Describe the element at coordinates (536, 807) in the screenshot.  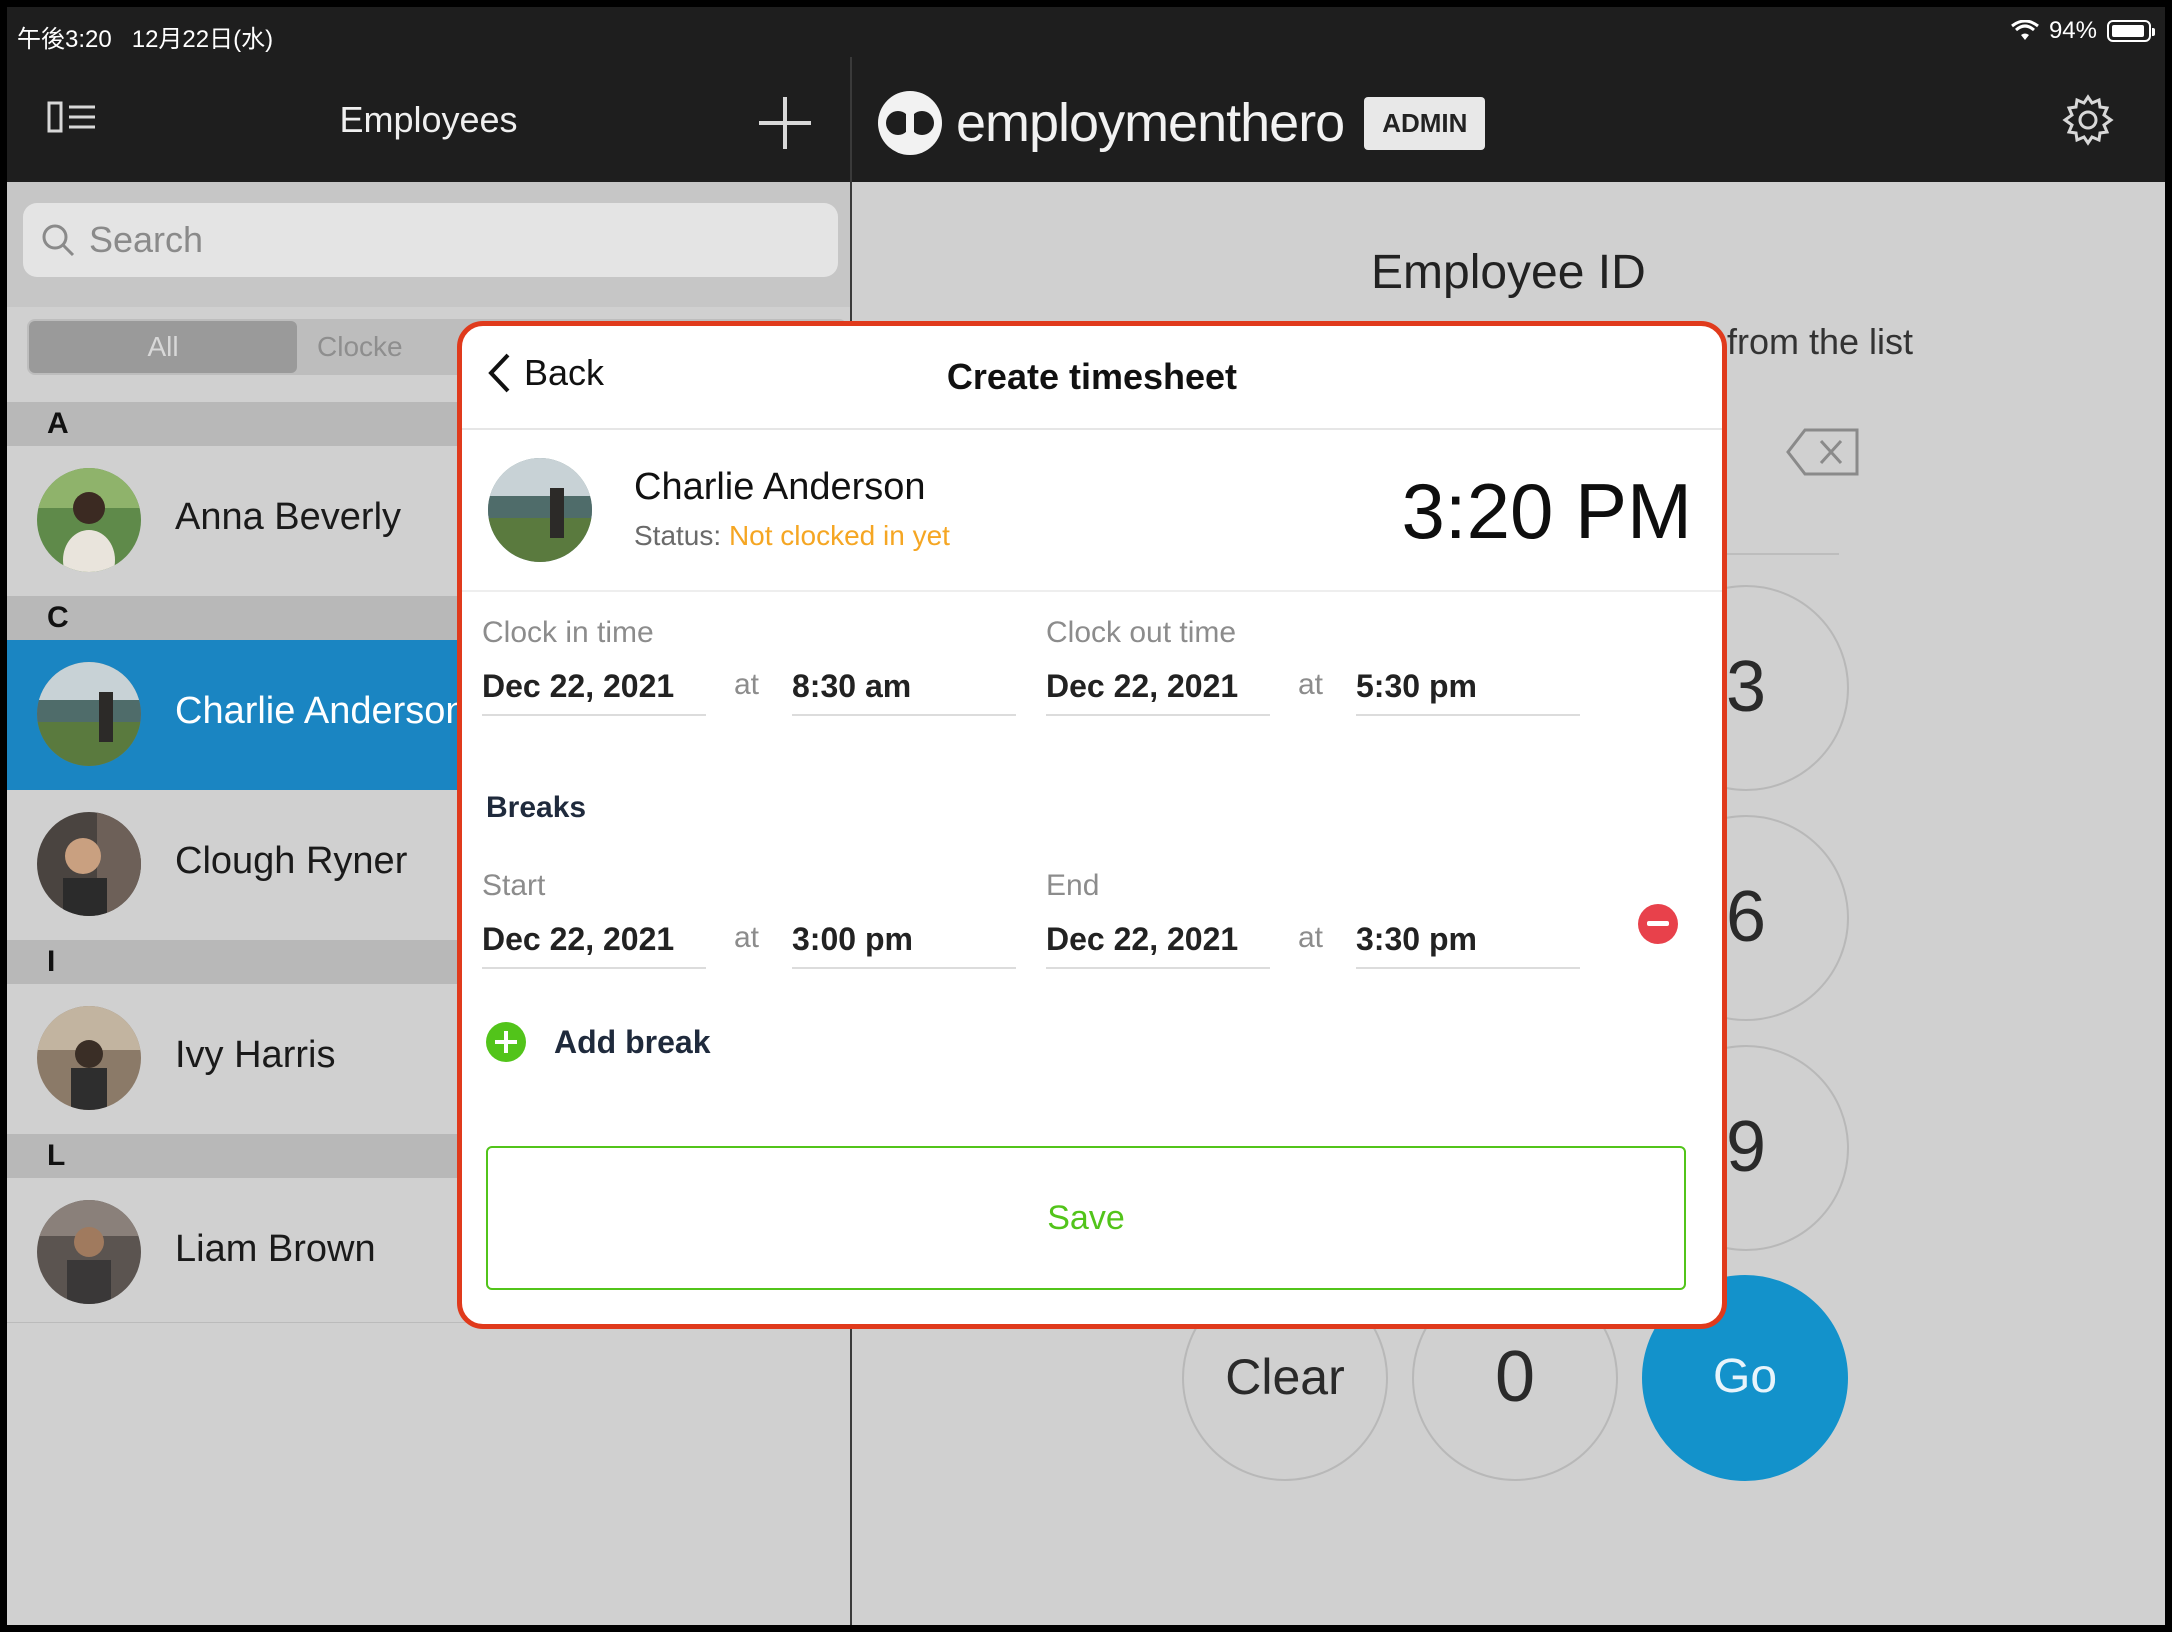
I see `breaks-heading: Breaks` at that location.